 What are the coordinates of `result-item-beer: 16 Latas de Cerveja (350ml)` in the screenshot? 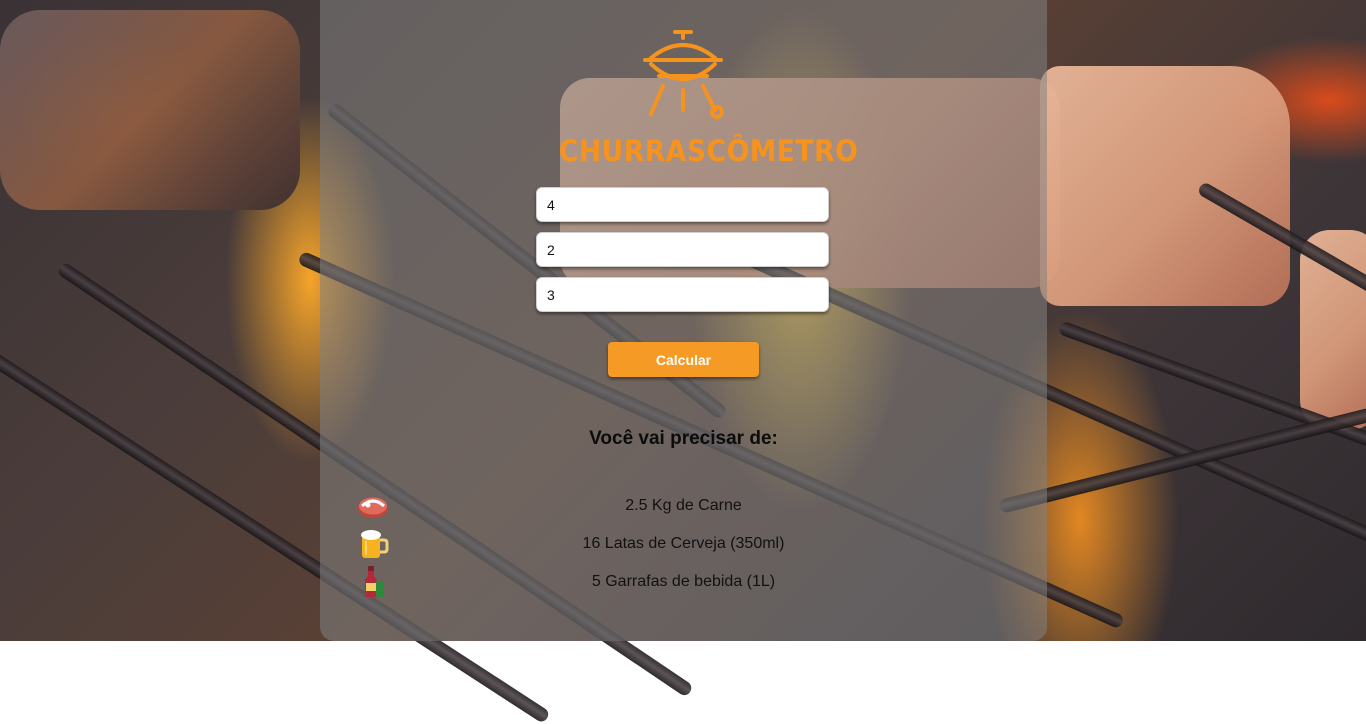 It's located at (683, 544).